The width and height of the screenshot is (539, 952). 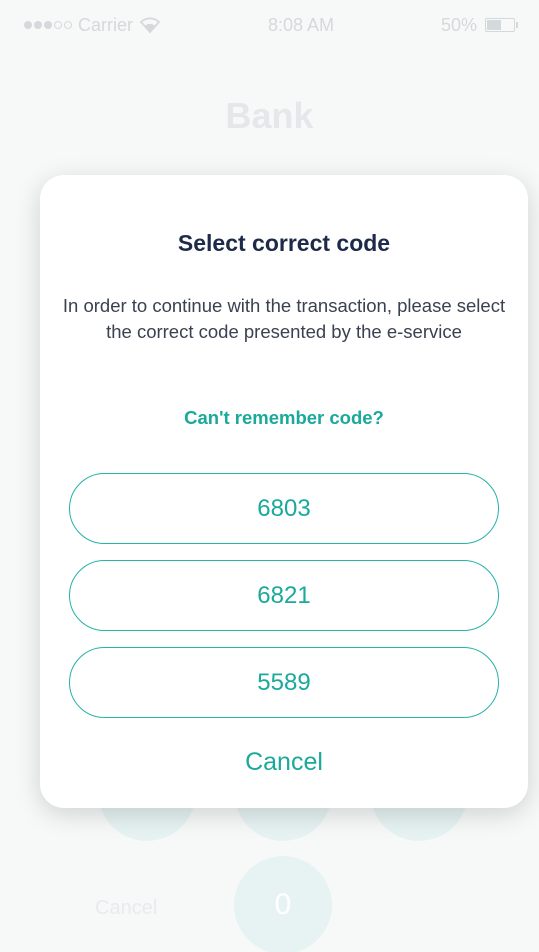 What do you see at coordinates (284, 595) in the screenshot?
I see `code-option-button: 6821` at bounding box center [284, 595].